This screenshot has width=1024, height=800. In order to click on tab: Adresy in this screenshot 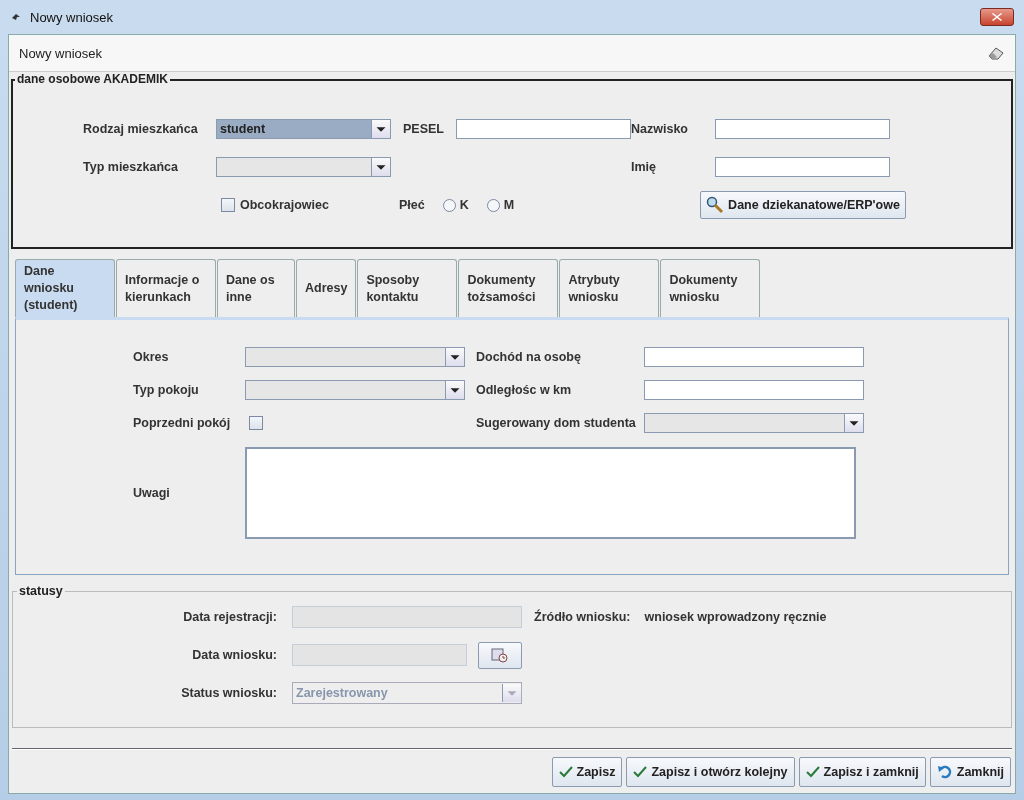, I will do `click(326, 288)`.